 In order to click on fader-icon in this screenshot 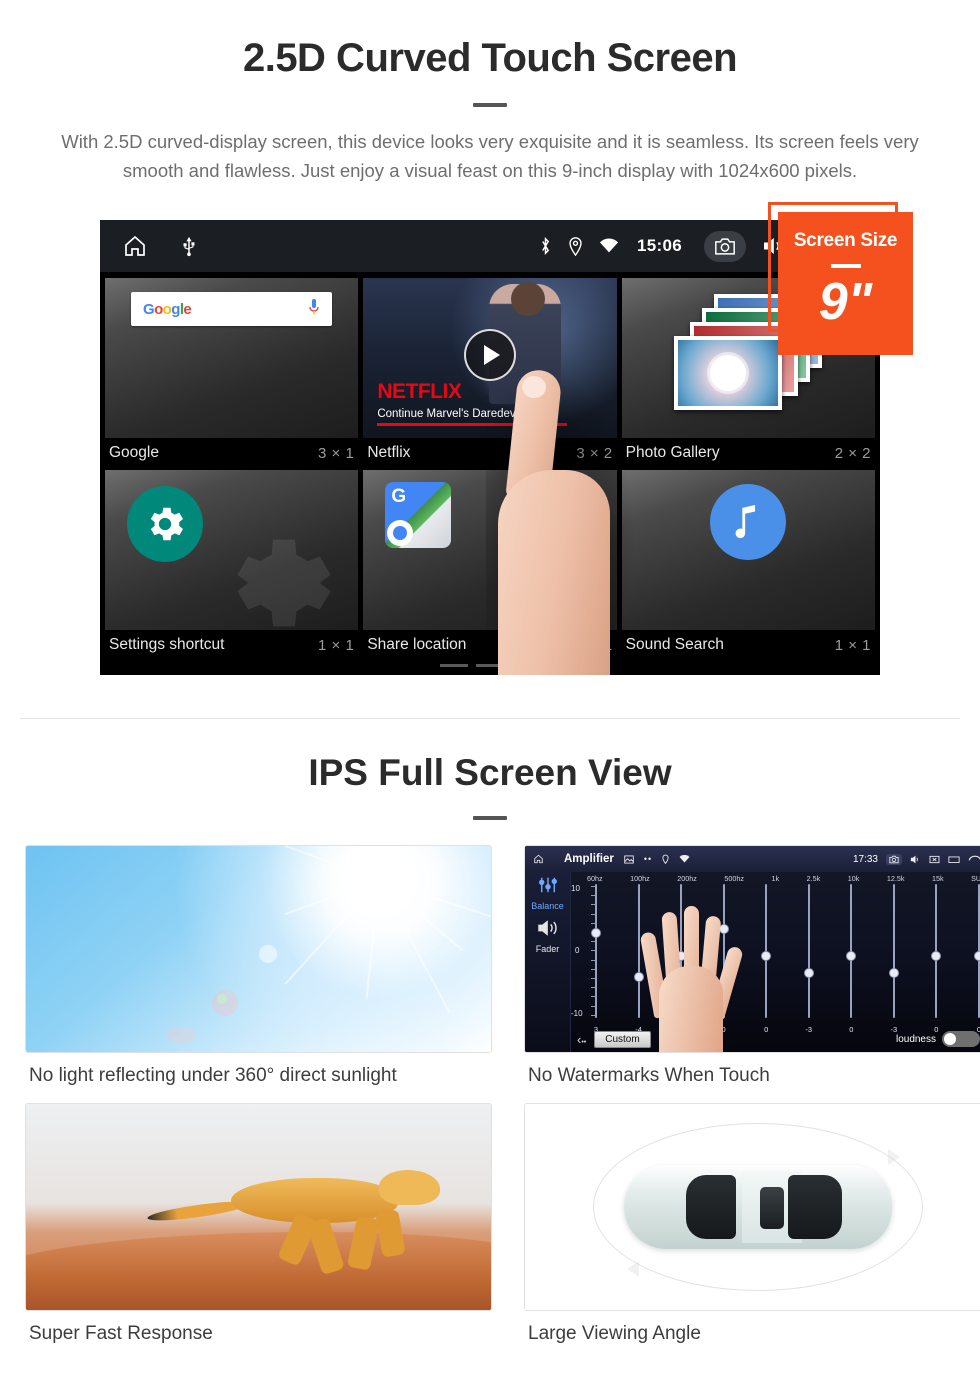, I will do `click(548, 930)`.